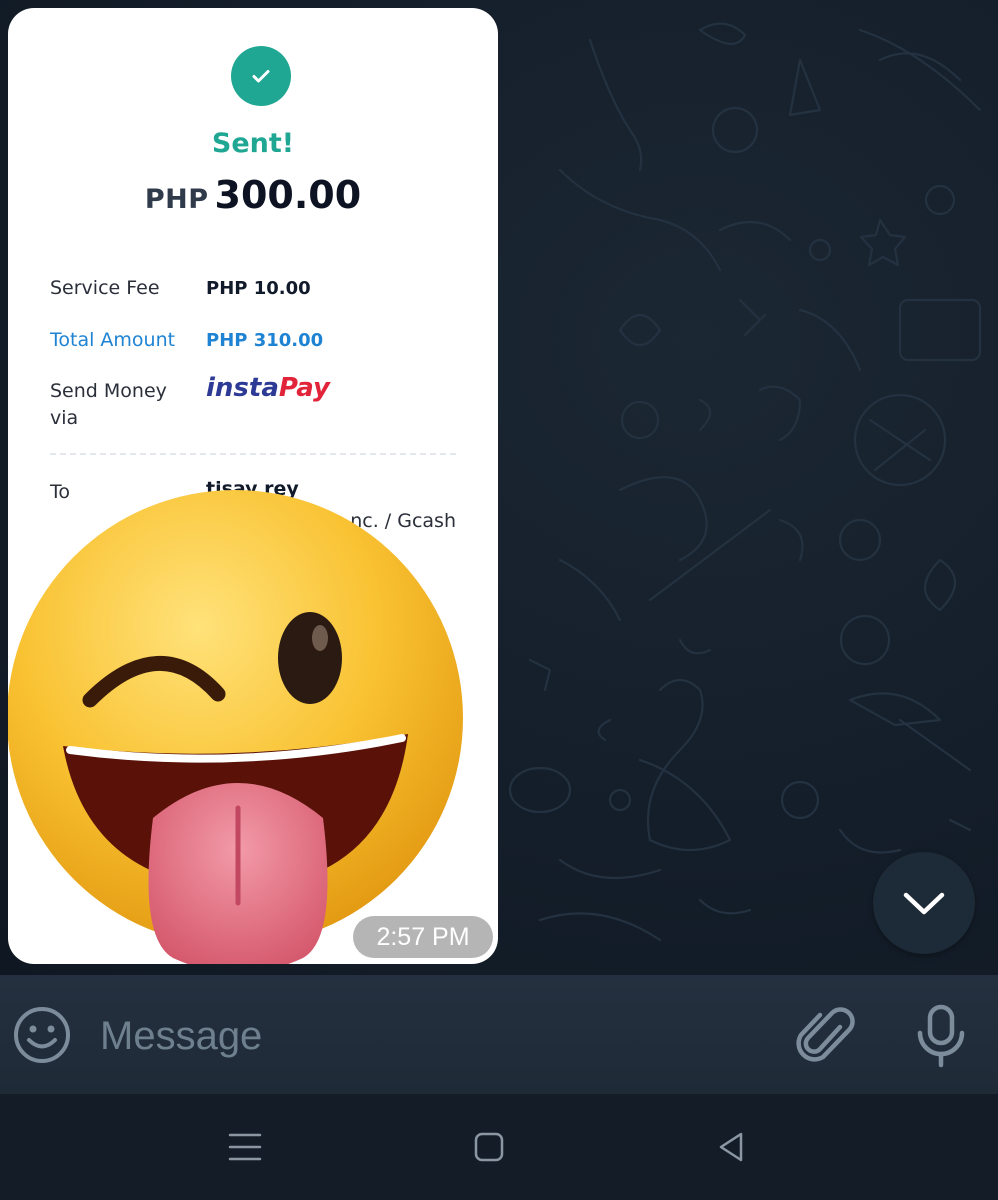  I want to click on chevron-down-icon, so click(924, 903).